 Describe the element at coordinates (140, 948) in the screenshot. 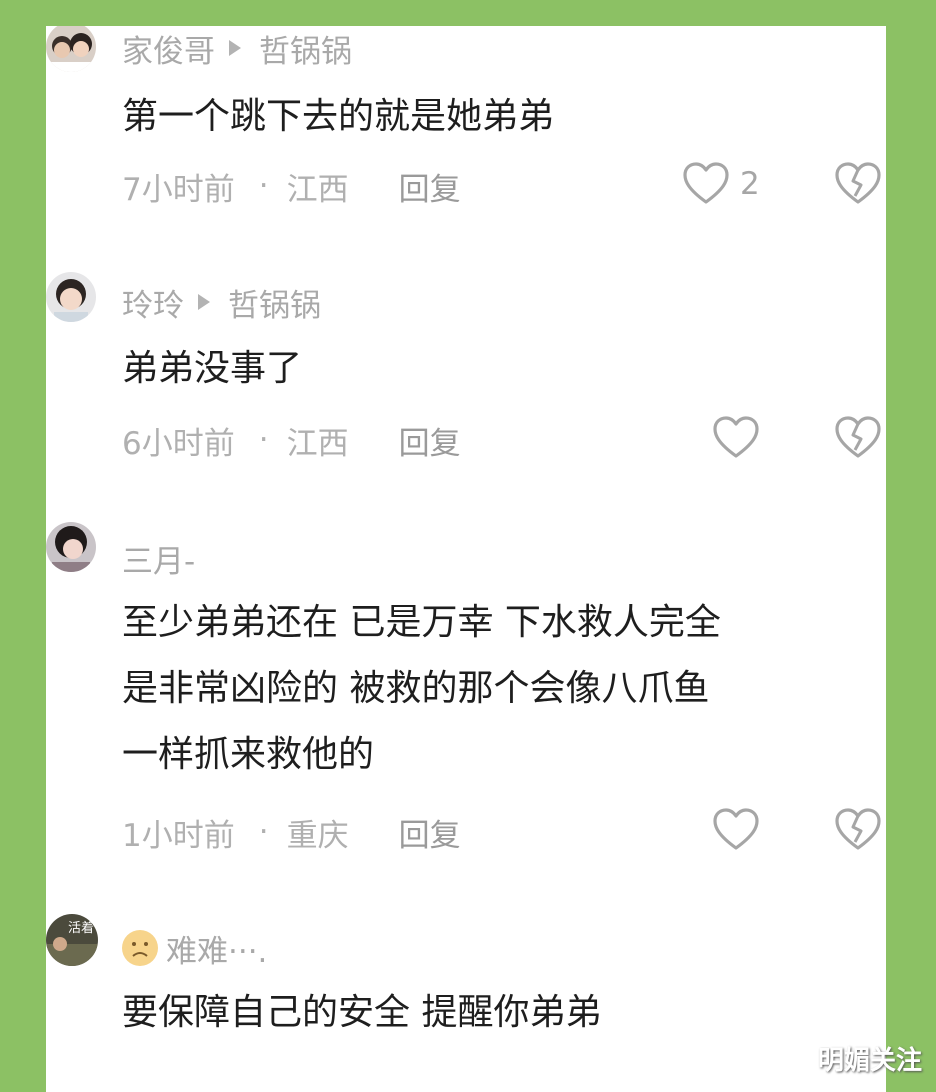

I see `sad-face-icon` at that location.